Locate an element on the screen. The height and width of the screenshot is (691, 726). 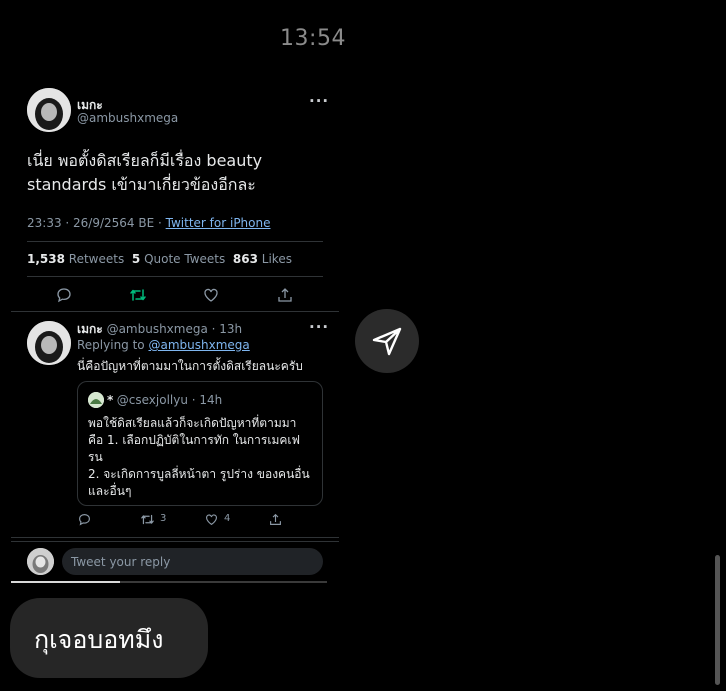
message-text: กุเจอบอทมึง is located at coordinates (99, 639).